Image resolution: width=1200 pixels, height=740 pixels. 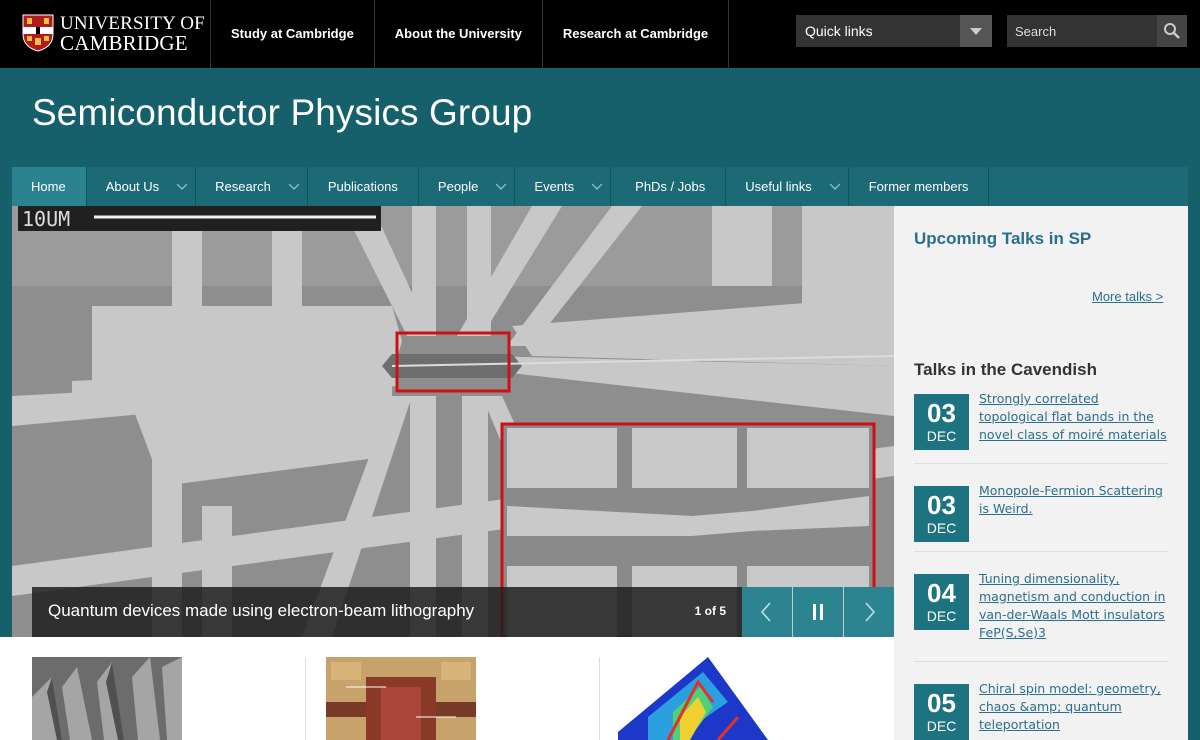 I want to click on nanowire-image, so click(x=107, y=698).